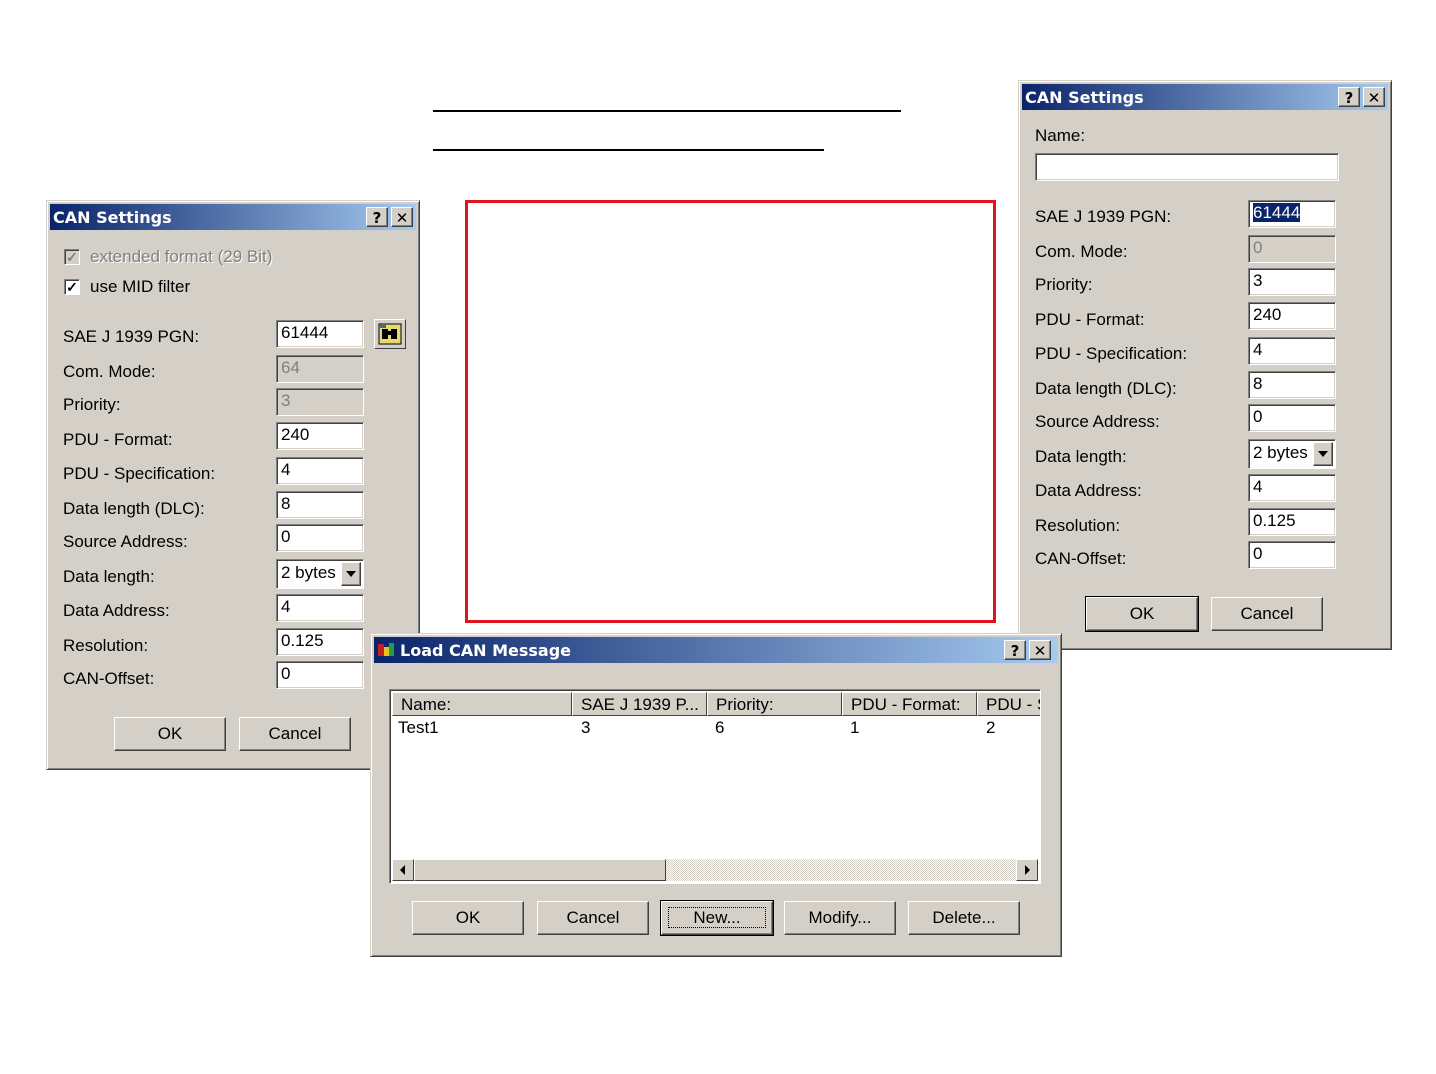 The width and height of the screenshot is (1436, 1074). What do you see at coordinates (140, 286) in the screenshot?
I see `mid-filter-label: use MID filter` at bounding box center [140, 286].